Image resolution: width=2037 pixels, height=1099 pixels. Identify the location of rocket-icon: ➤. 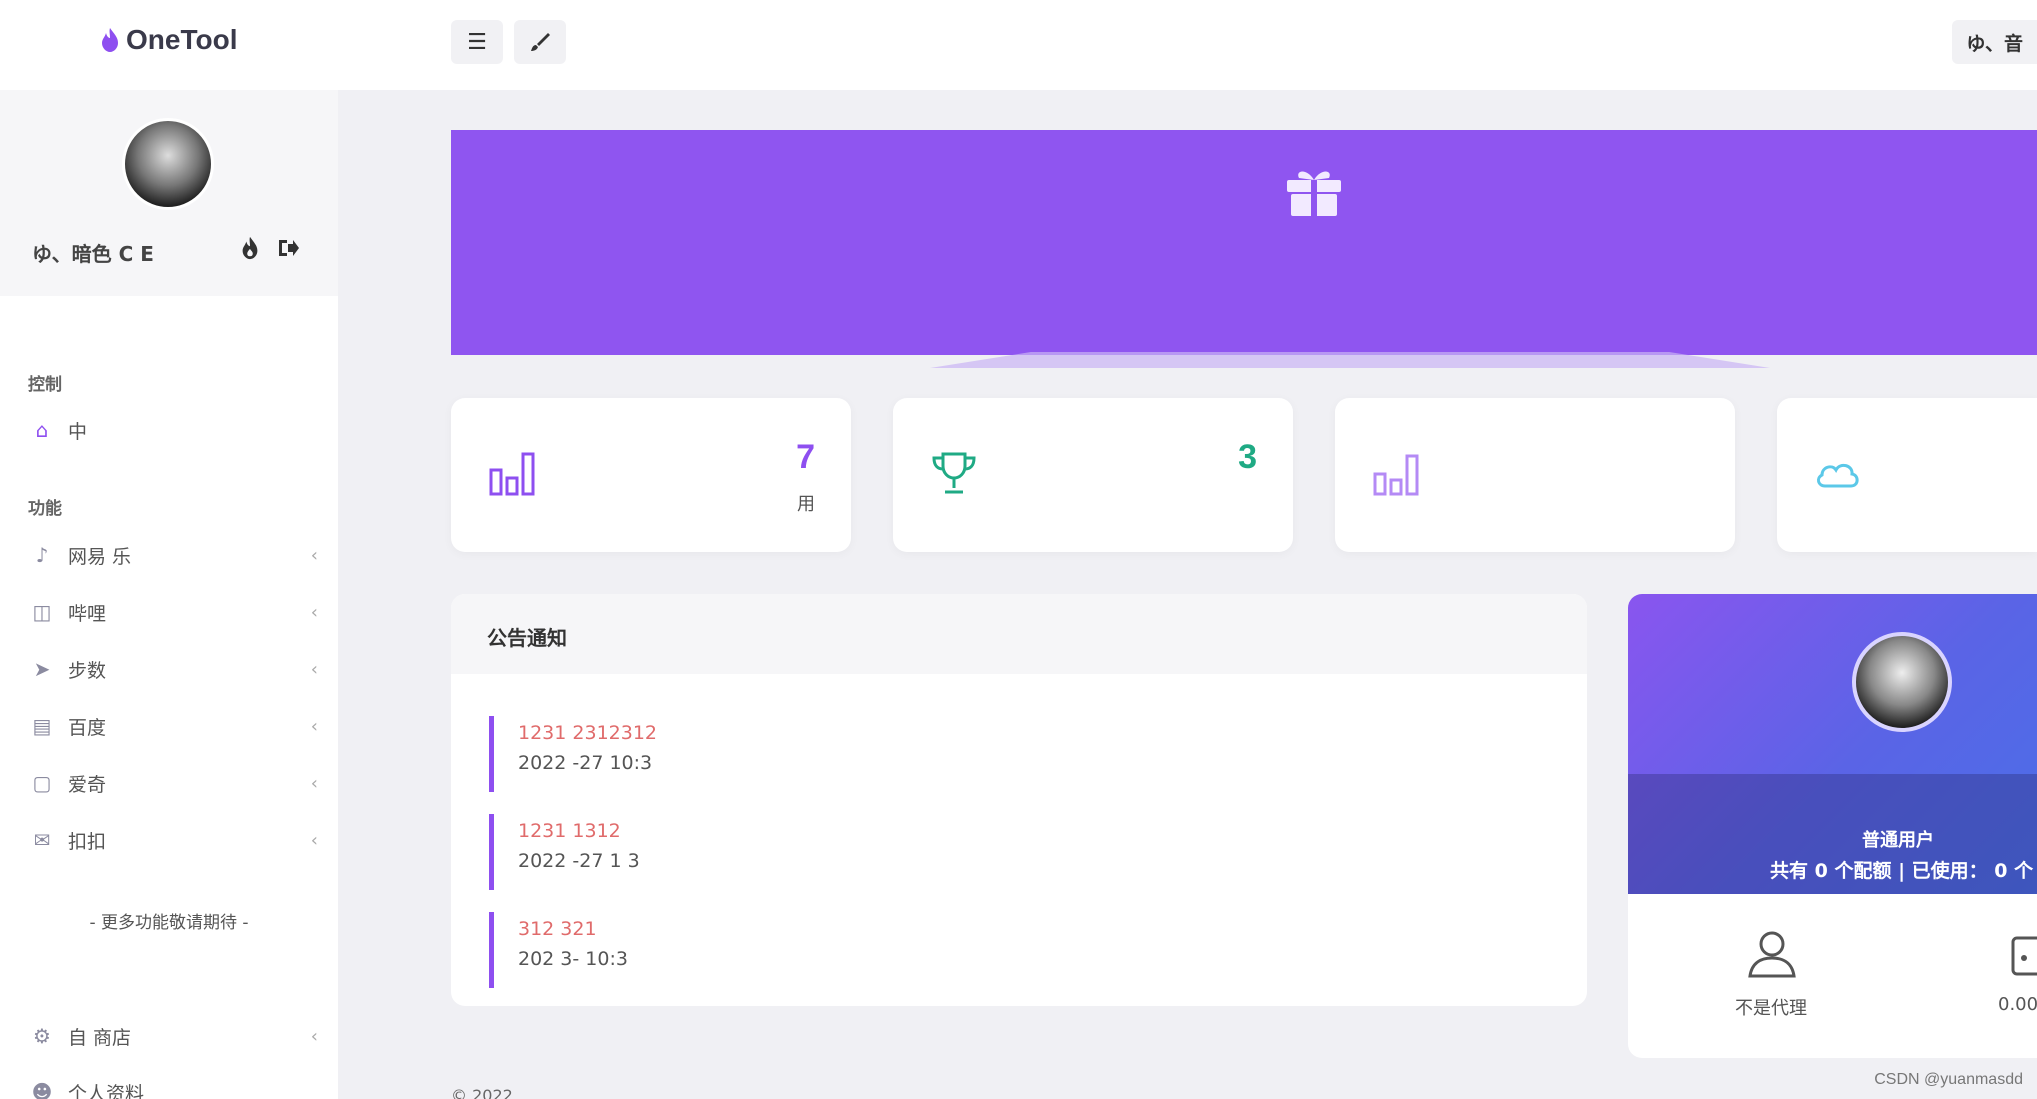
(42, 669).